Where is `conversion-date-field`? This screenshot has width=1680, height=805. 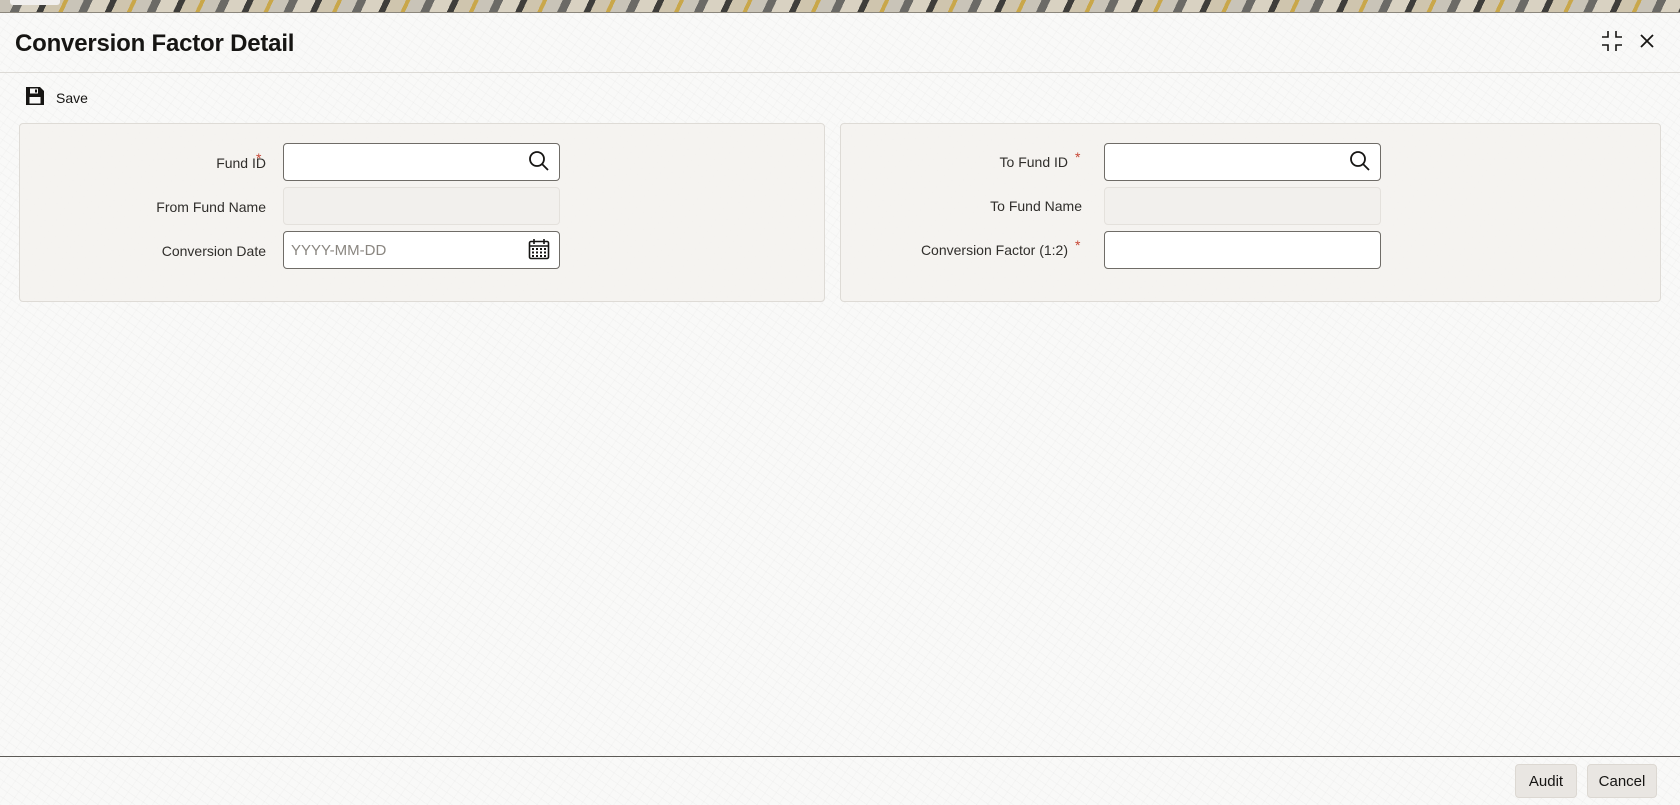
conversion-date-field is located at coordinates (421, 250).